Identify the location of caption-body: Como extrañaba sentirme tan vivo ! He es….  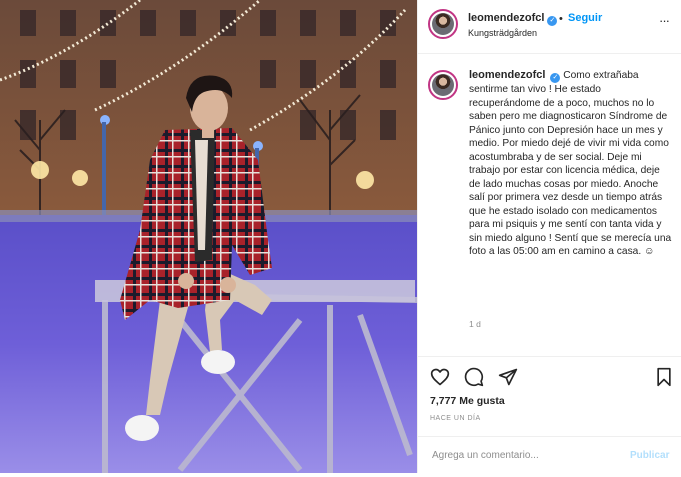
(570, 163).